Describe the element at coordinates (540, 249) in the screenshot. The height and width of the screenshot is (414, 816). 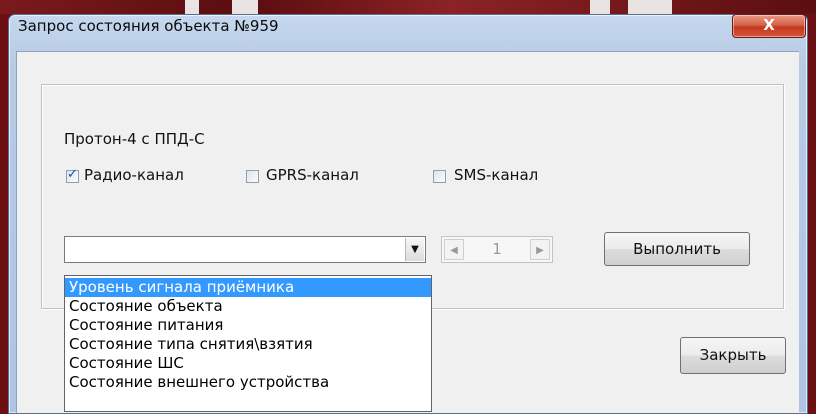
I see `chevron-right-icon: ▶` at that location.